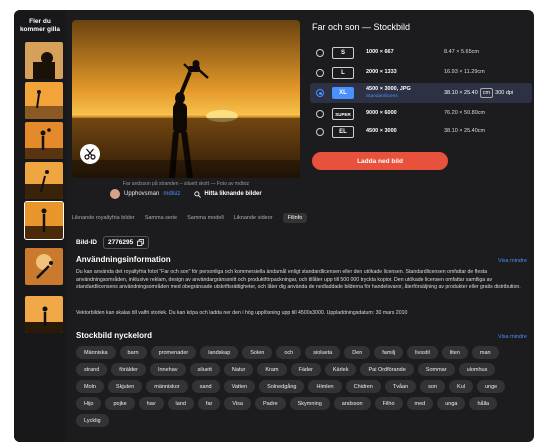  Describe the element at coordinates (461, 386) in the screenshot. I see `keyword-chip: Kul` at that location.